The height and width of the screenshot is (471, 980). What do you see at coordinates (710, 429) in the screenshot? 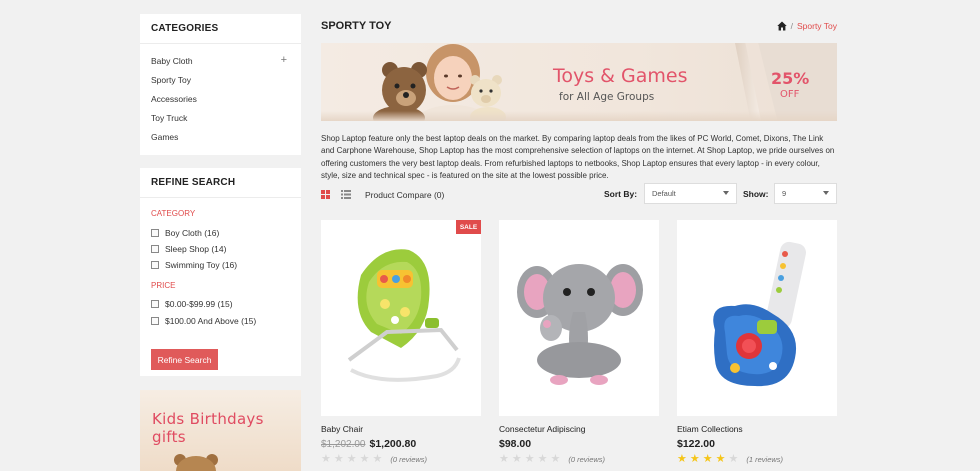
I see `product-name: Etiam Collections` at bounding box center [710, 429].